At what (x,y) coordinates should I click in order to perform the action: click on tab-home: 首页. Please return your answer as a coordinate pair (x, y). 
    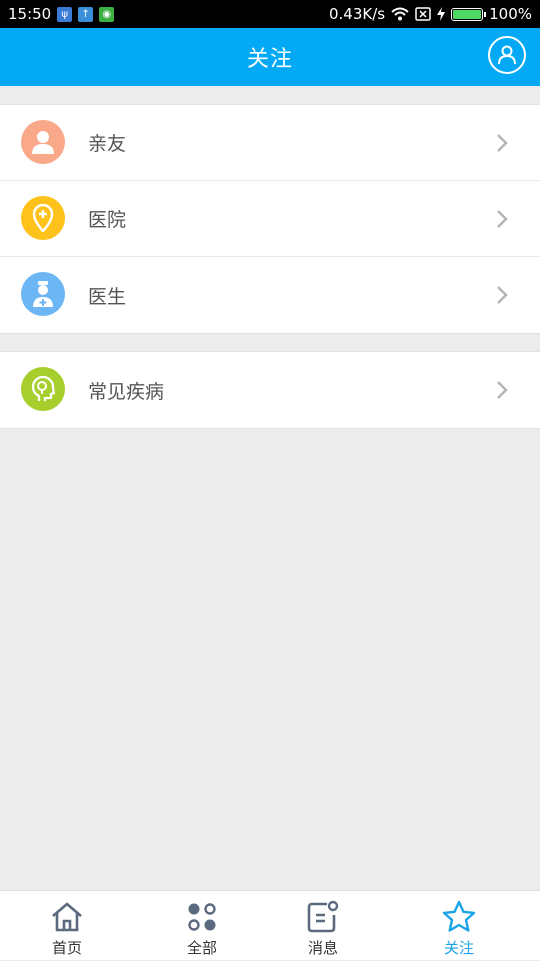
    Looking at the image, I should click on (67, 926).